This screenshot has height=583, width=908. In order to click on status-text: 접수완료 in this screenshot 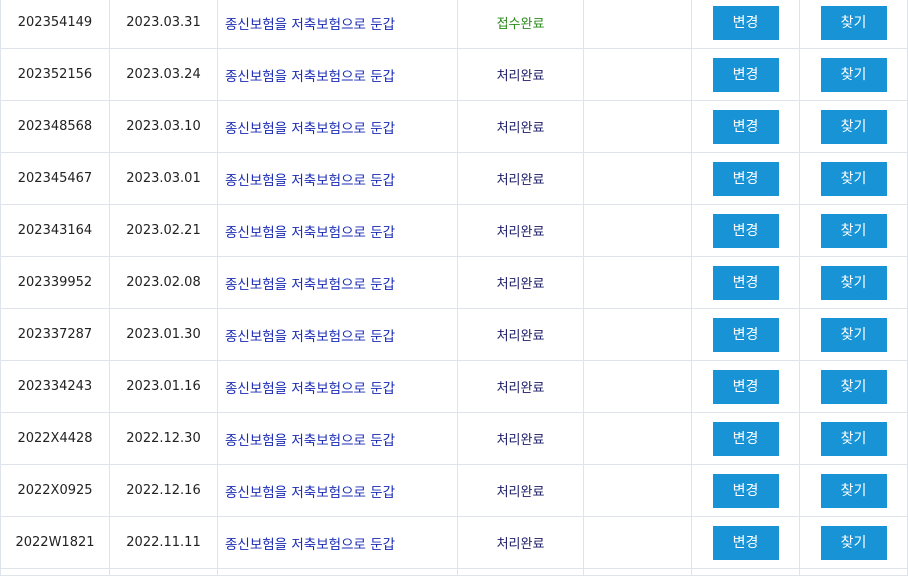, I will do `click(520, 24)`.